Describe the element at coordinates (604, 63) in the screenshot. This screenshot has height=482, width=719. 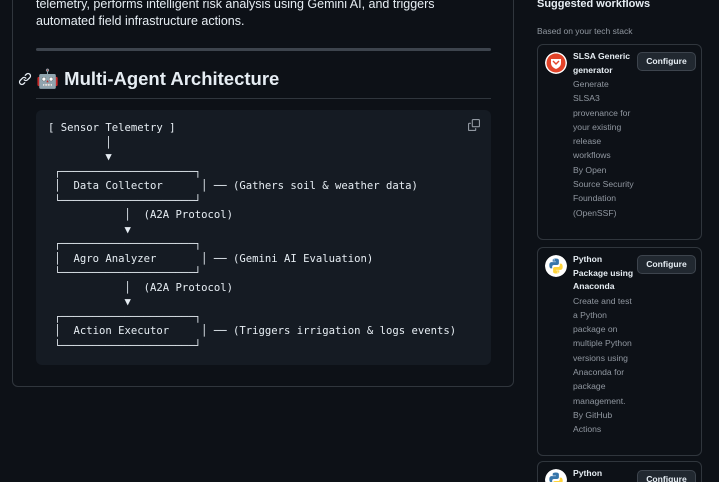
I see `card-title: SLSA Generic generator` at that location.